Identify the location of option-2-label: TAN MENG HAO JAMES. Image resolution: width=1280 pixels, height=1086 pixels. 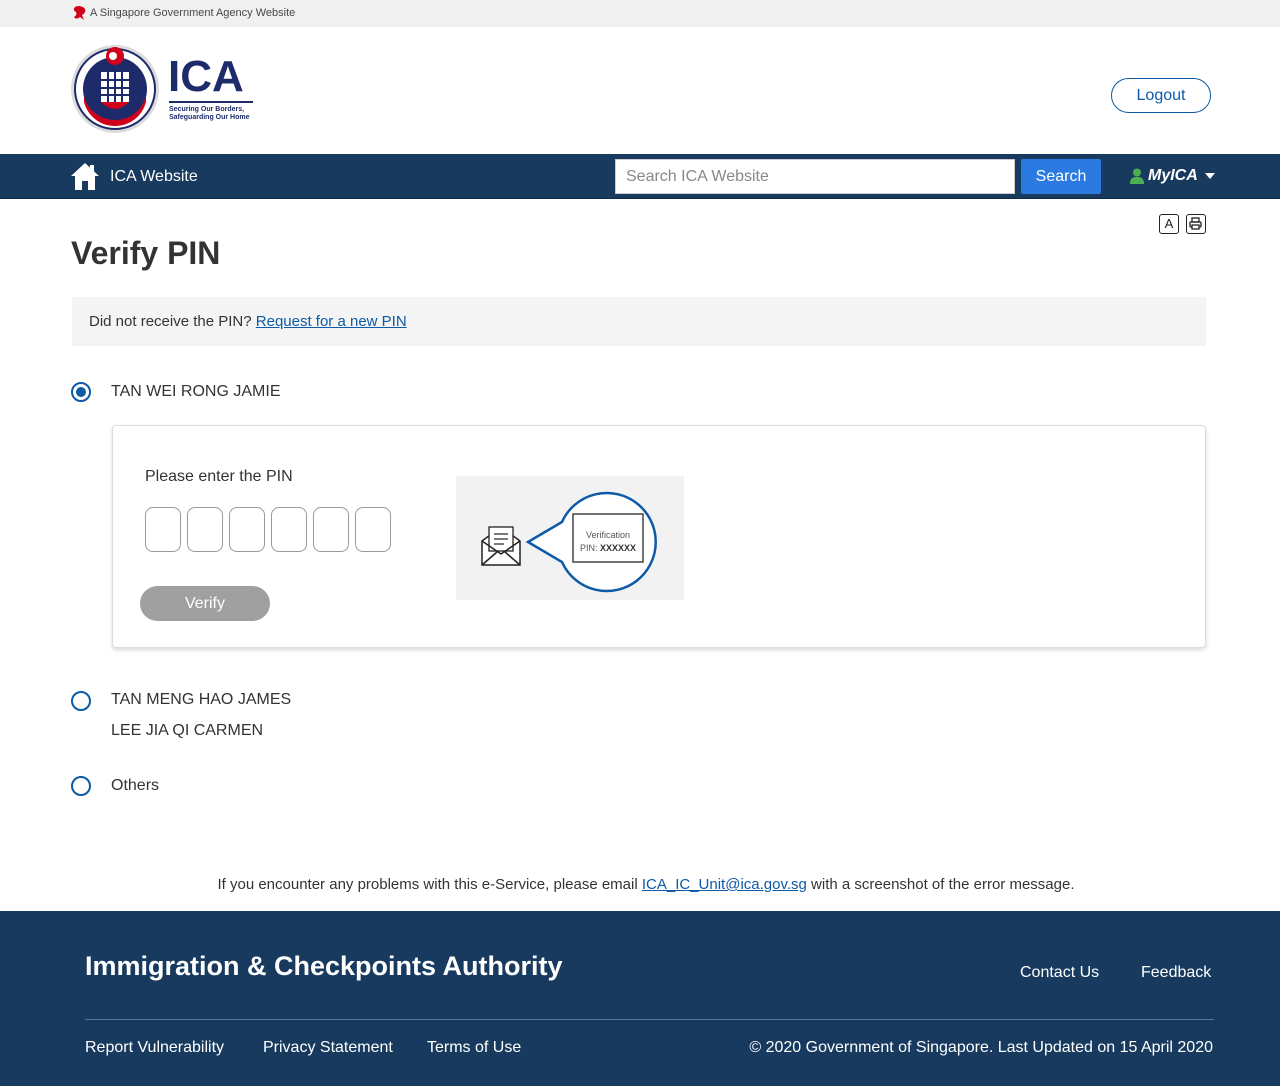
(201, 700).